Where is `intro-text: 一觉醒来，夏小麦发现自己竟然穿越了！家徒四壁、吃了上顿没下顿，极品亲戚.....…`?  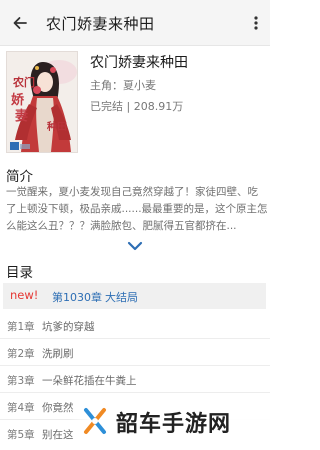 intro-text: 一觉醒来，夏小麦发现自己竟然穿越了！家徒四壁、吃了上顿没下顿，极品亲戚.....… is located at coordinates (137, 209).